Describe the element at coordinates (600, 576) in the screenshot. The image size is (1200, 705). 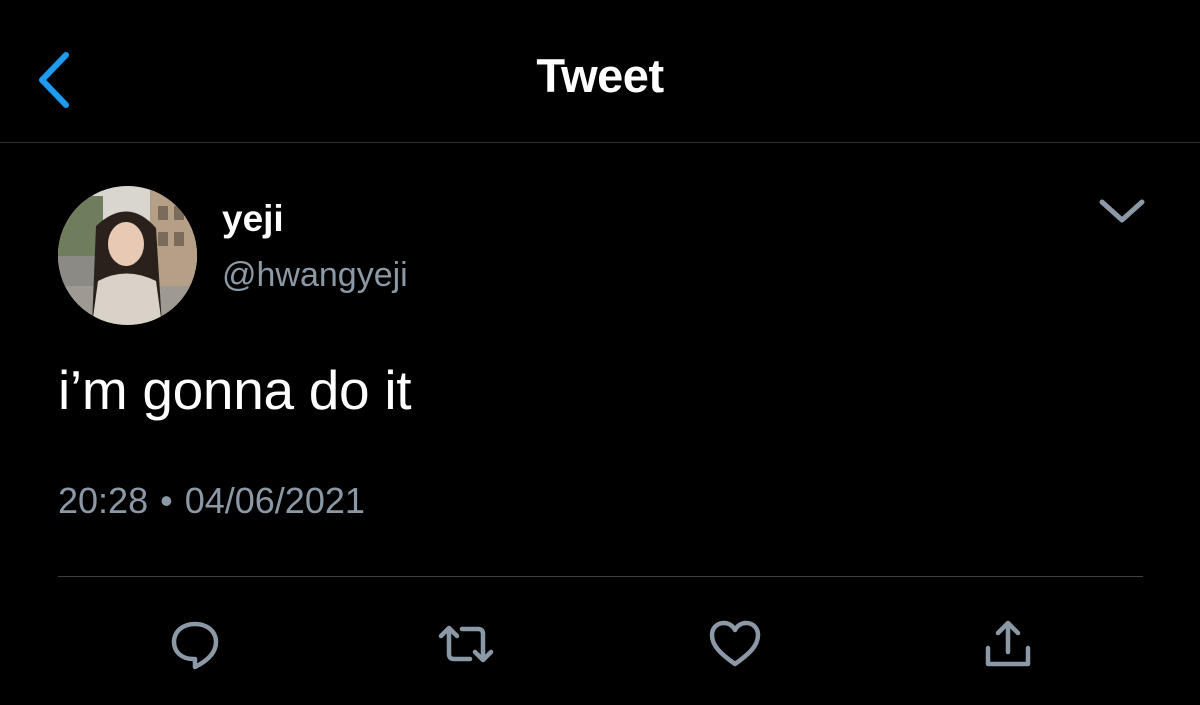
I see `divider` at that location.